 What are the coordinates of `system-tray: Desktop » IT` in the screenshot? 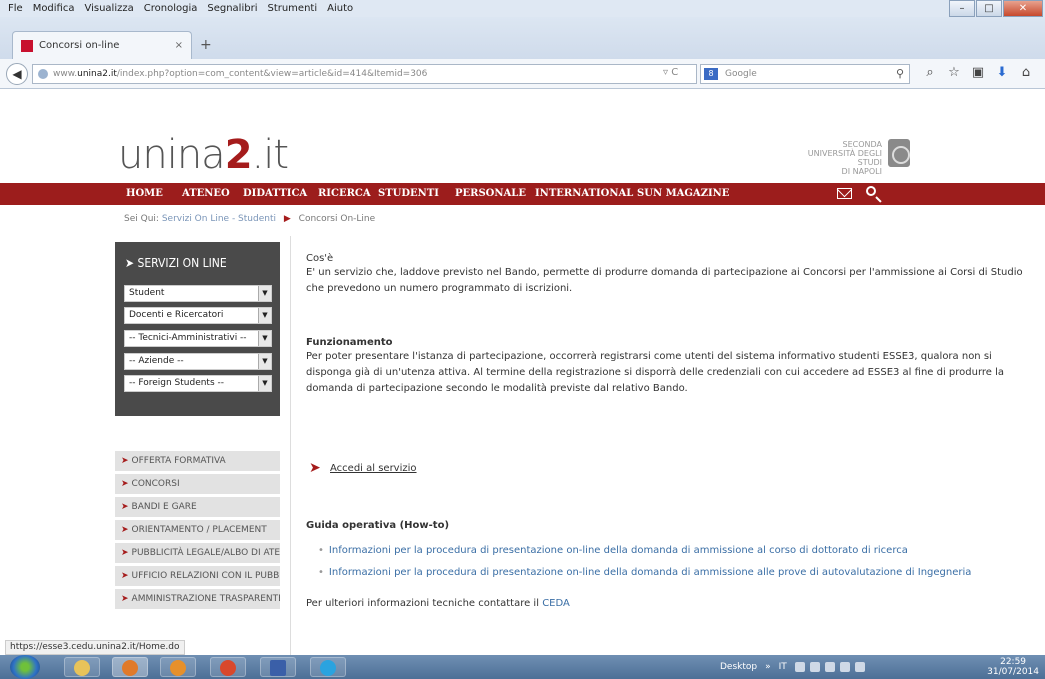 It's located at (795, 667).